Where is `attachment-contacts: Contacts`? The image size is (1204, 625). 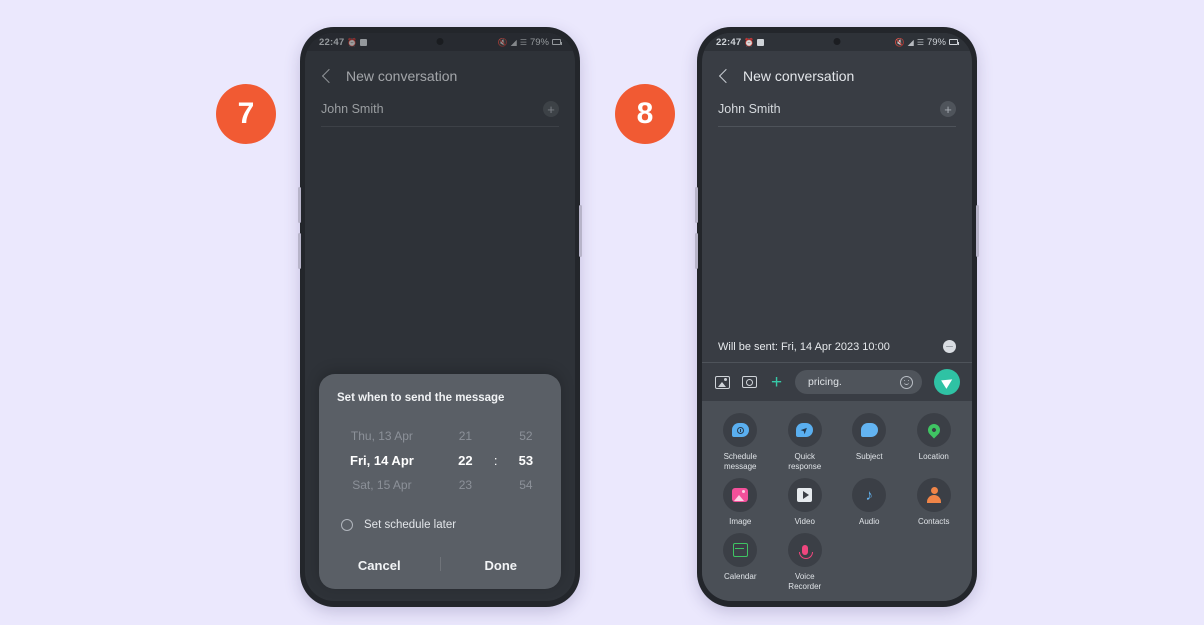
attachment-contacts: Contacts is located at coordinates (934, 502).